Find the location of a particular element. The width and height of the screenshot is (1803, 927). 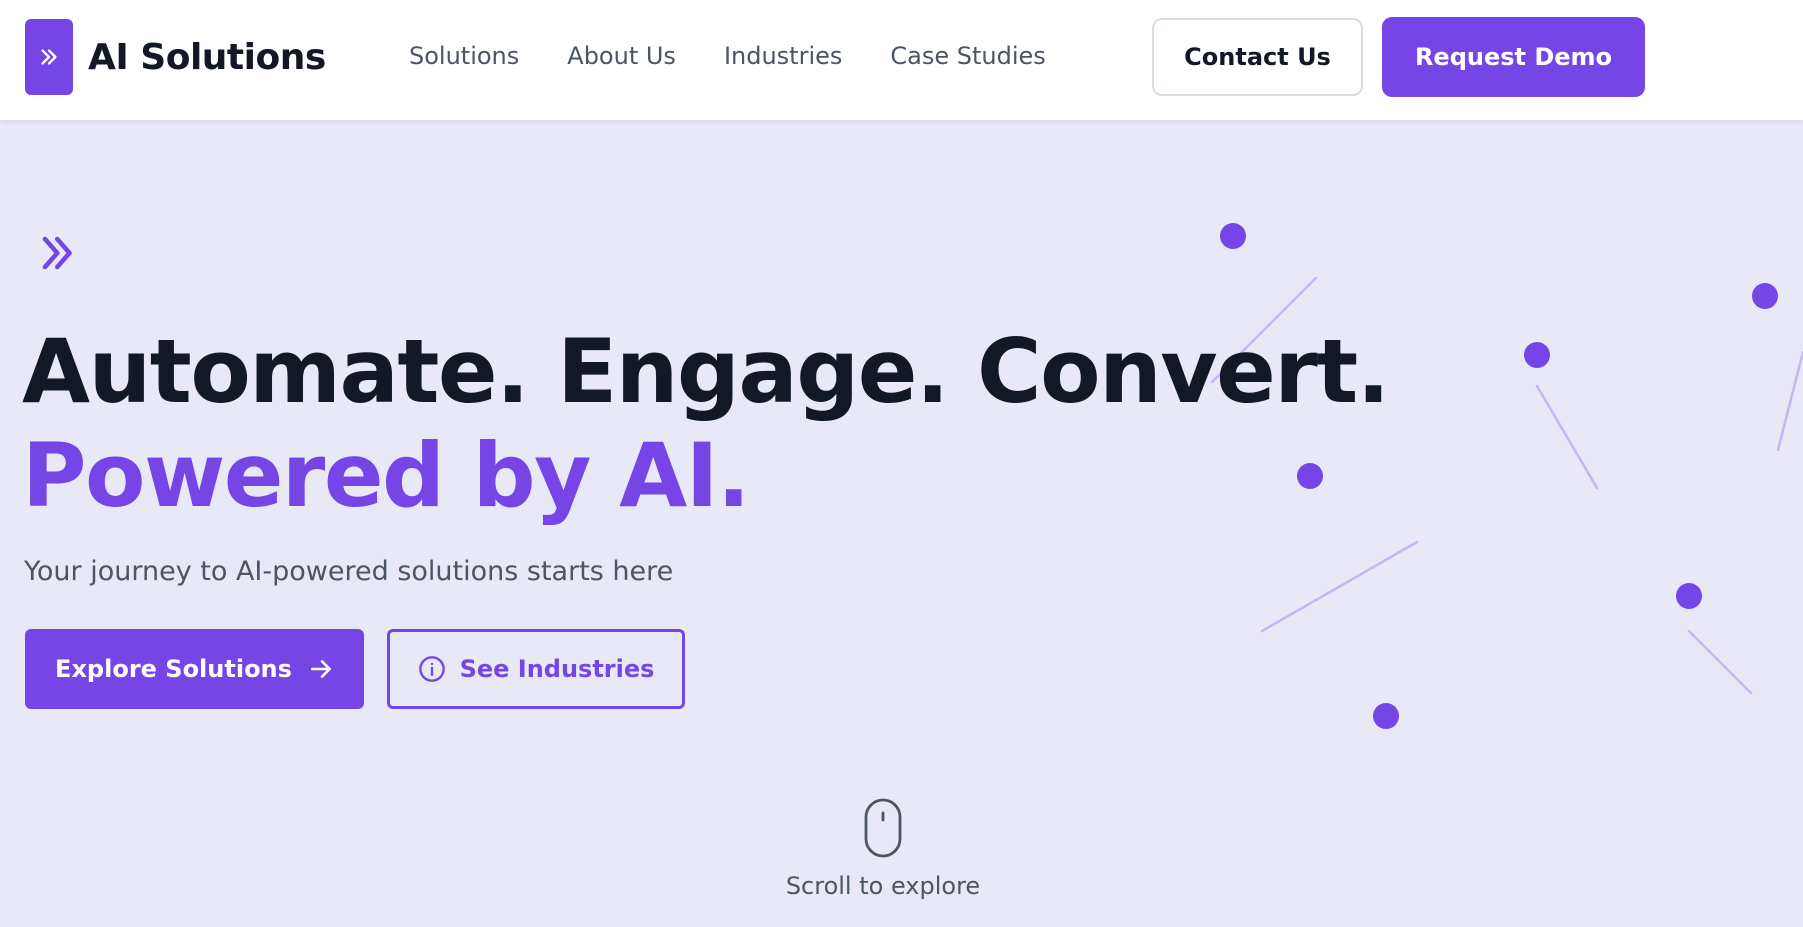

nav-link-case-studies: Case Studies is located at coordinates (967, 56).